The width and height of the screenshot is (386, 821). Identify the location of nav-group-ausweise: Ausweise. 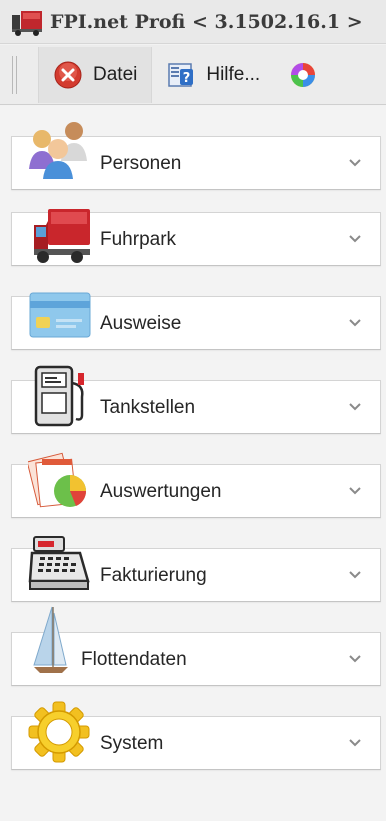
(196, 321).